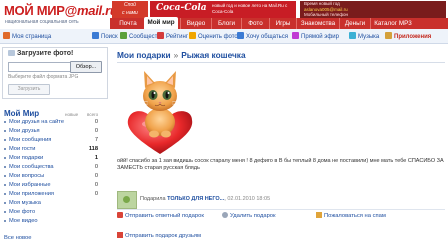  I want to click on toolbar-apps: Приложения, so click(408, 36).